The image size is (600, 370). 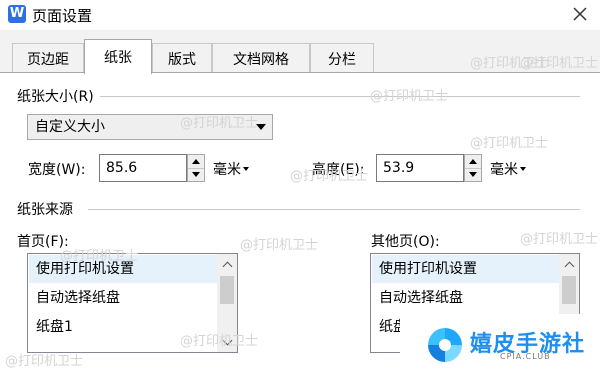 I want to click on brand-watermark: 嬉皮手游社 CPIA.CLUB, so click(x=500, y=341).